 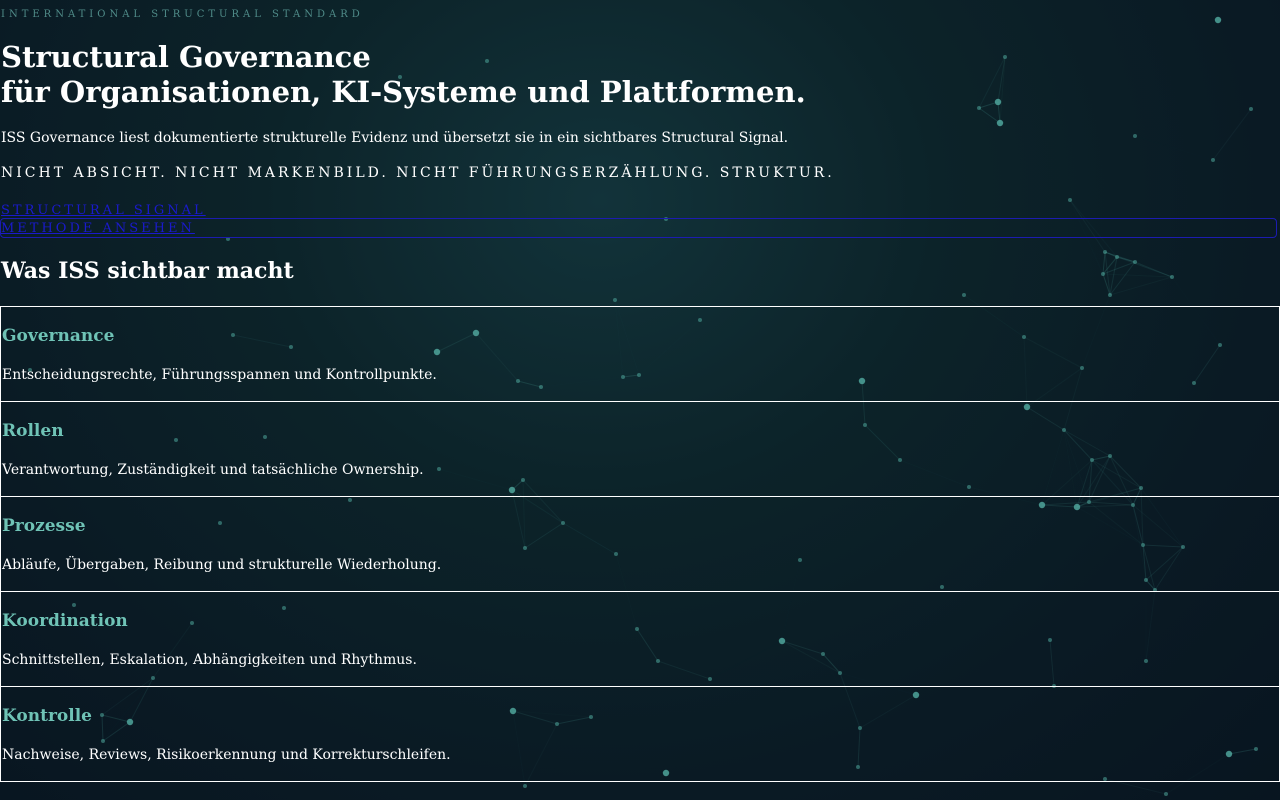 What do you see at coordinates (103, 229) in the screenshot?
I see `cta-line-2: METHODE ANSEHEN` at bounding box center [103, 229].